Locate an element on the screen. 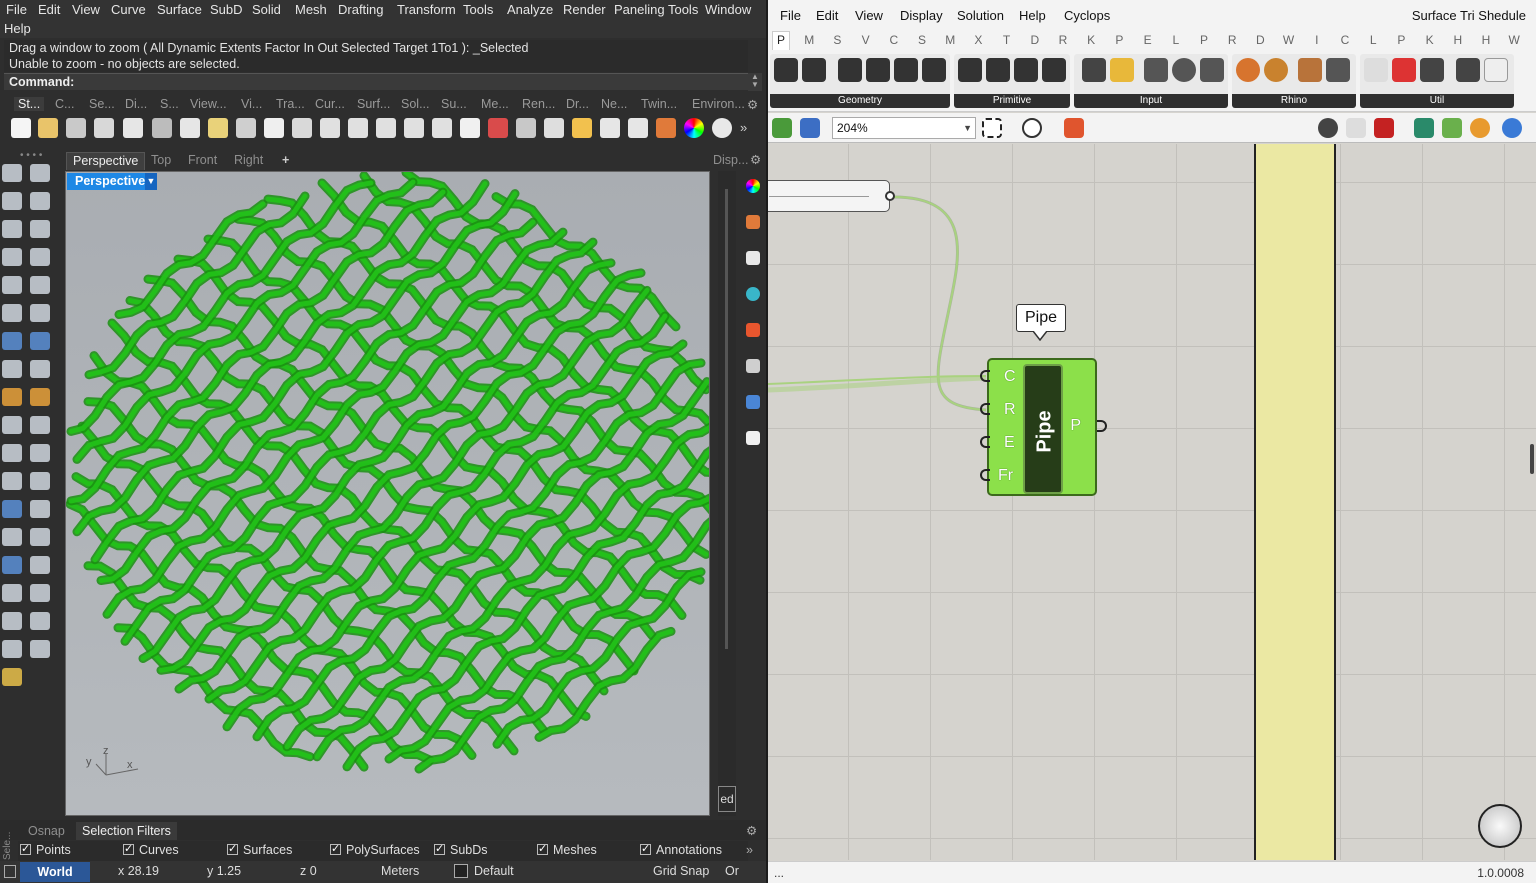  zoom-level-select: 204% ▼ is located at coordinates (904, 128).